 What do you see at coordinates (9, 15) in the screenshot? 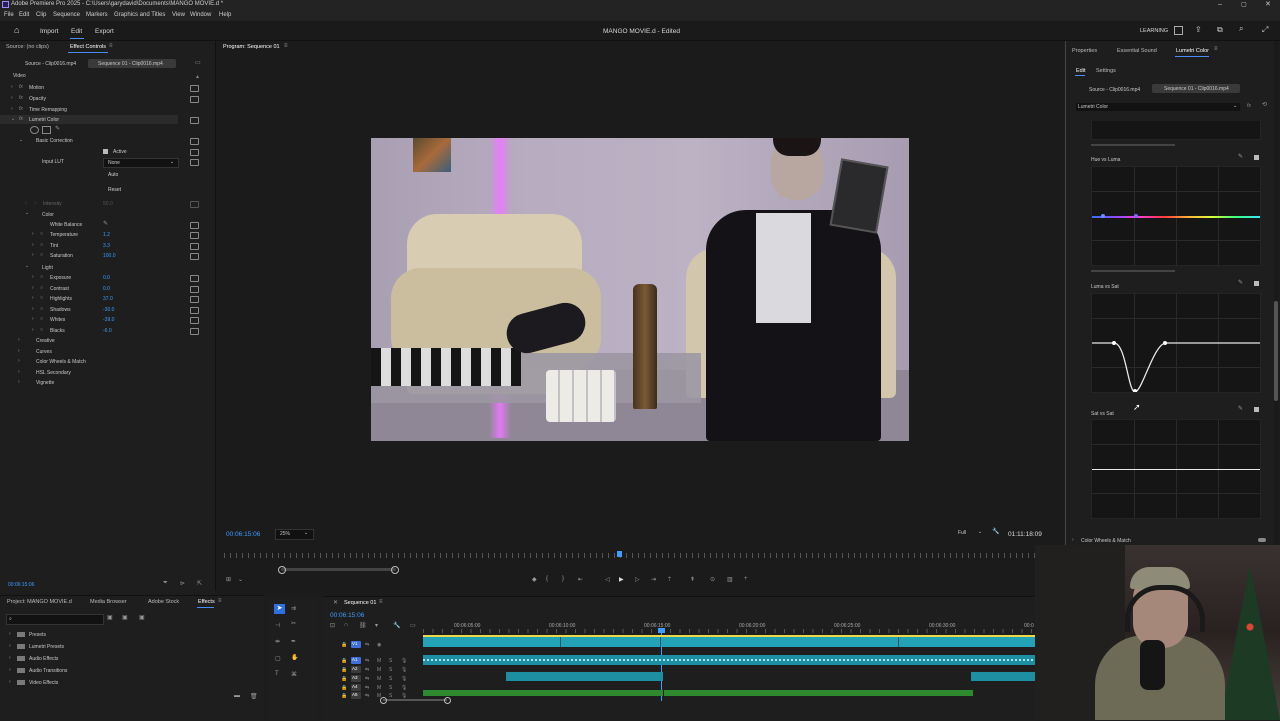
I see `menu-file: File` at bounding box center [9, 15].